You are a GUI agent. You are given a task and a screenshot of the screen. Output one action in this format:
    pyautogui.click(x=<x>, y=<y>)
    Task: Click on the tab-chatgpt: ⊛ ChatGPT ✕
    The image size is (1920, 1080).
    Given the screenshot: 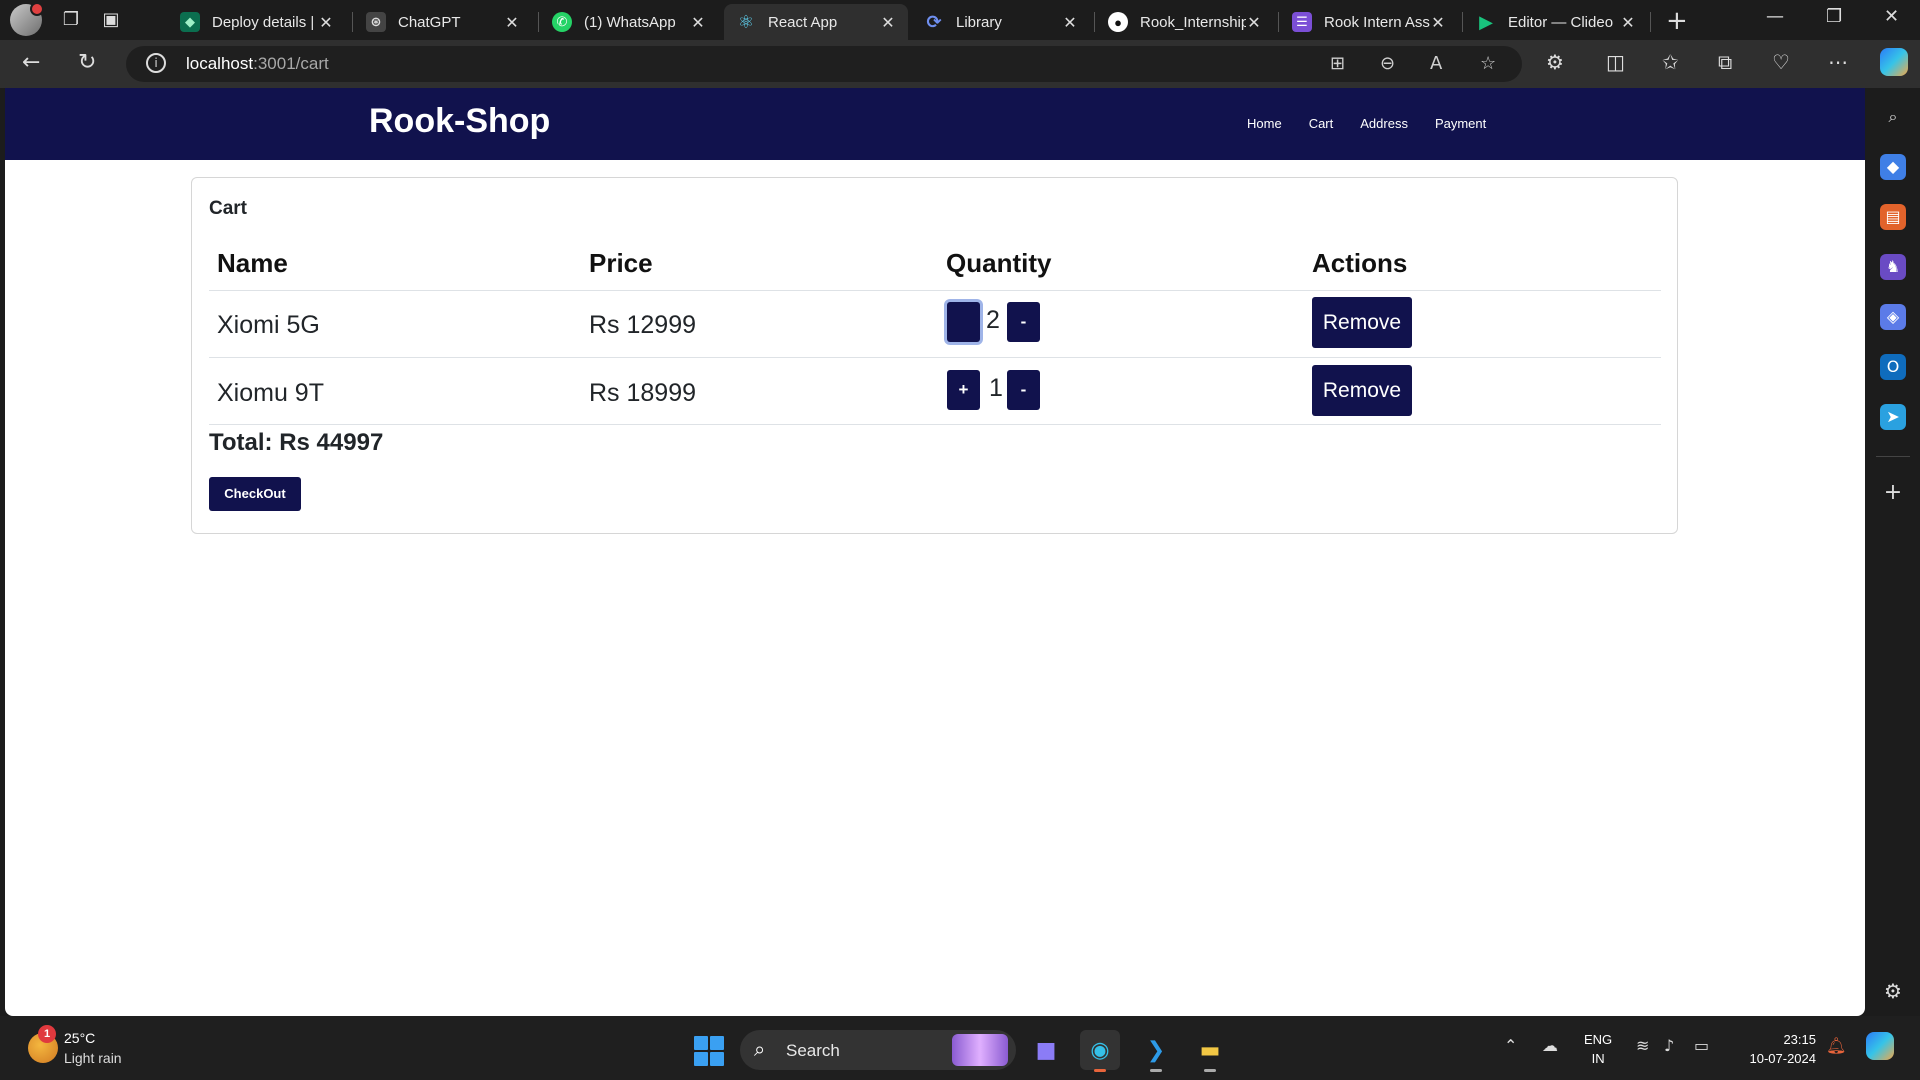 What is the action you would take?
    pyautogui.click(x=443, y=22)
    